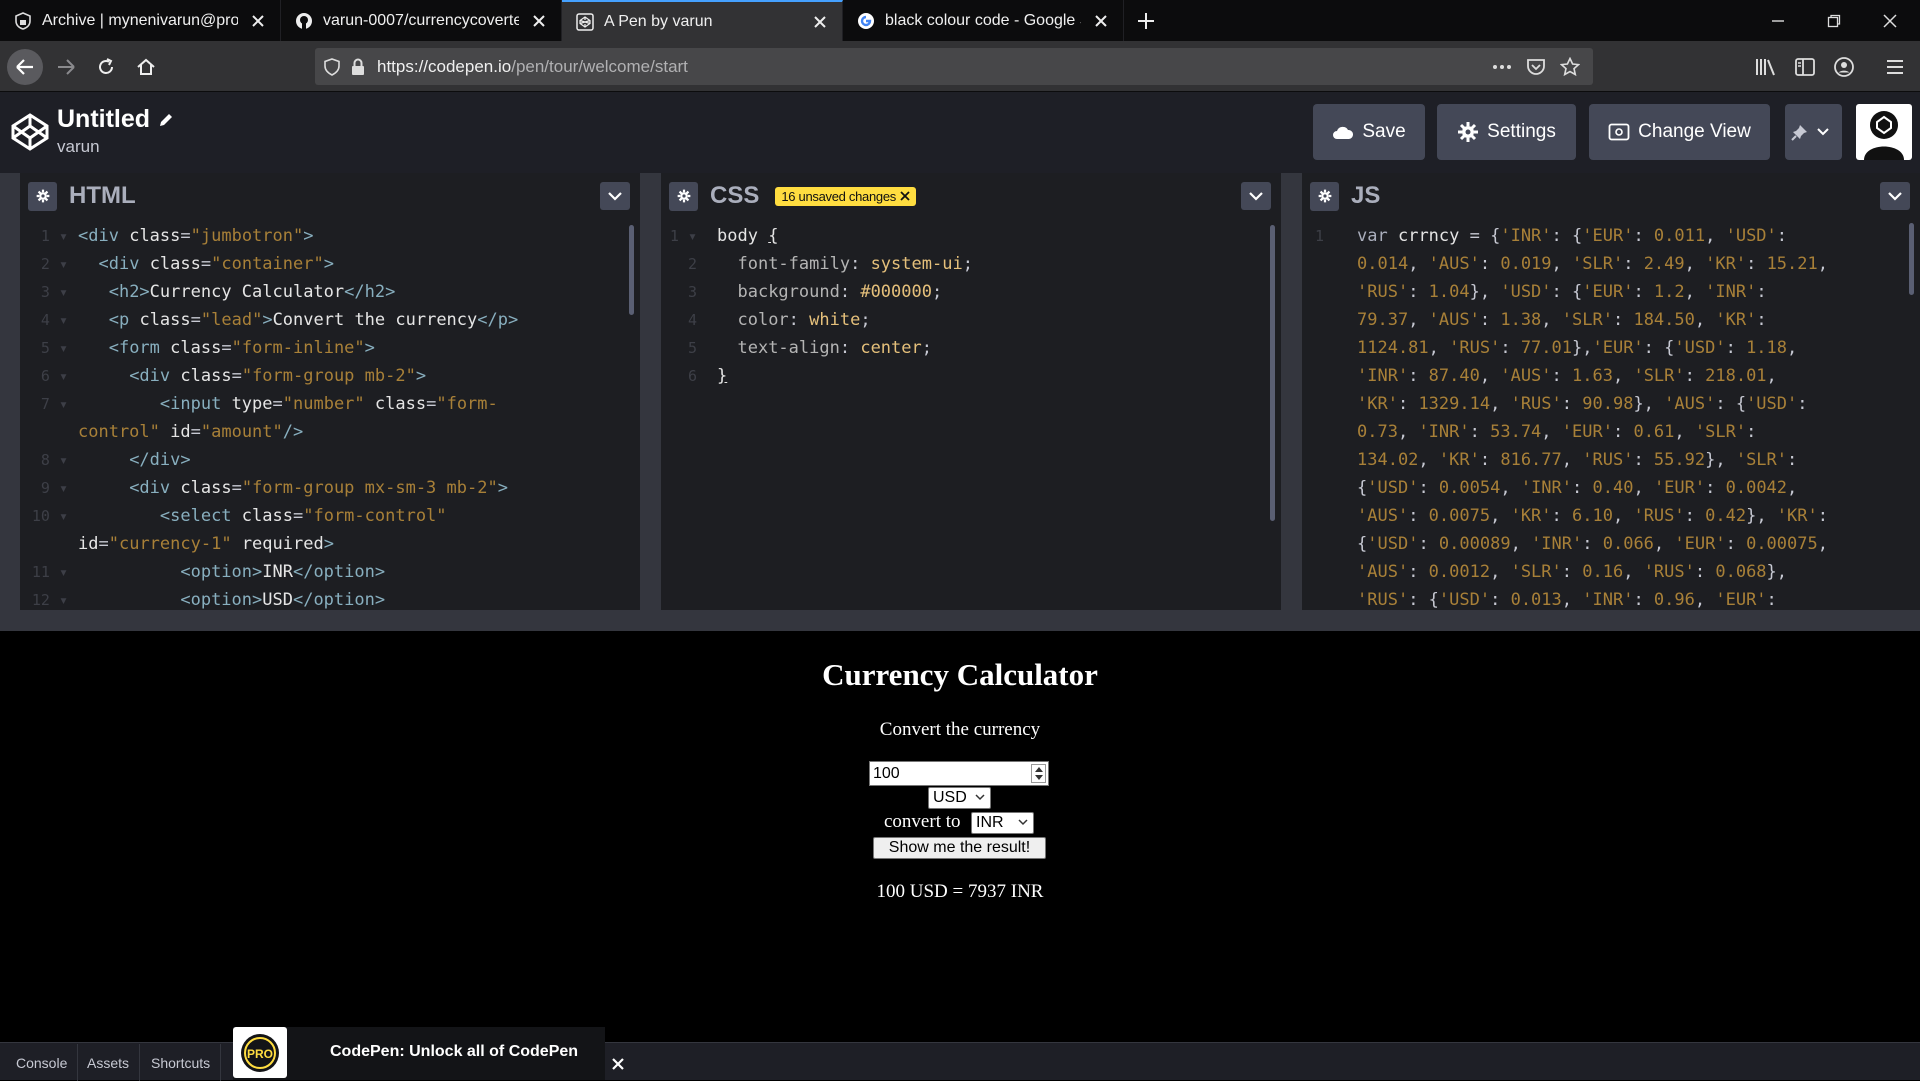 Image resolution: width=1920 pixels, height=1081 pixels. Describe the element at coordinates (106, 67) in the screenshot. I see `reload-button` at that location.